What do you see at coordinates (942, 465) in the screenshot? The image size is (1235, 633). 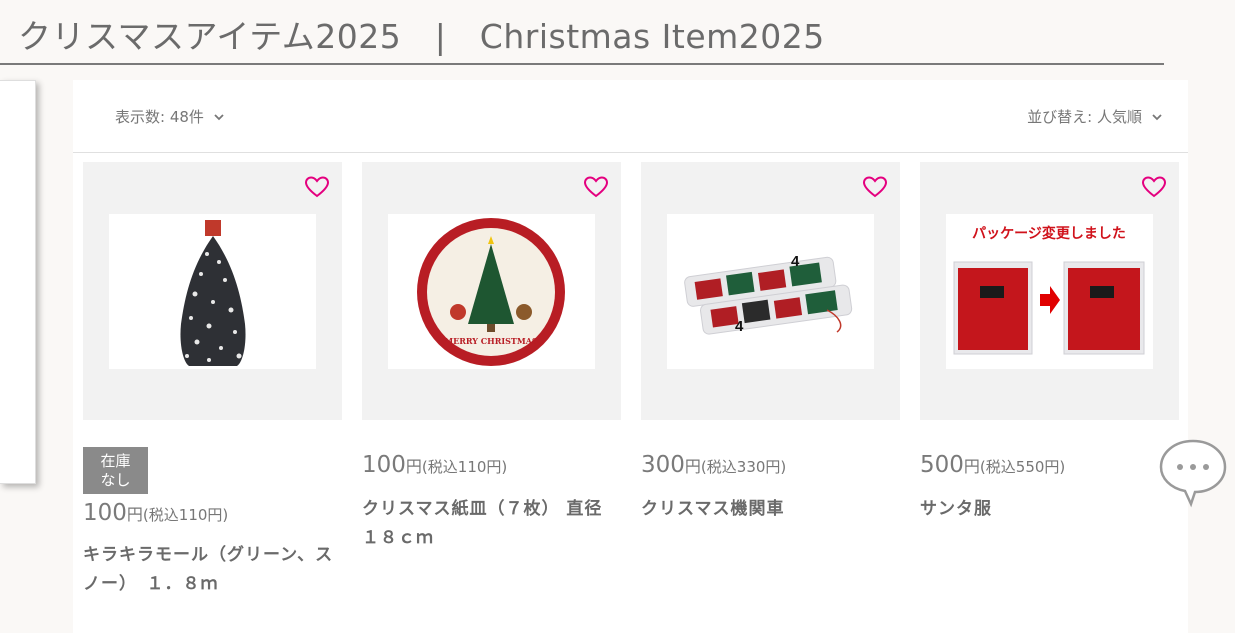 I see `price-amount: 500` at bounding box center [942, 465].